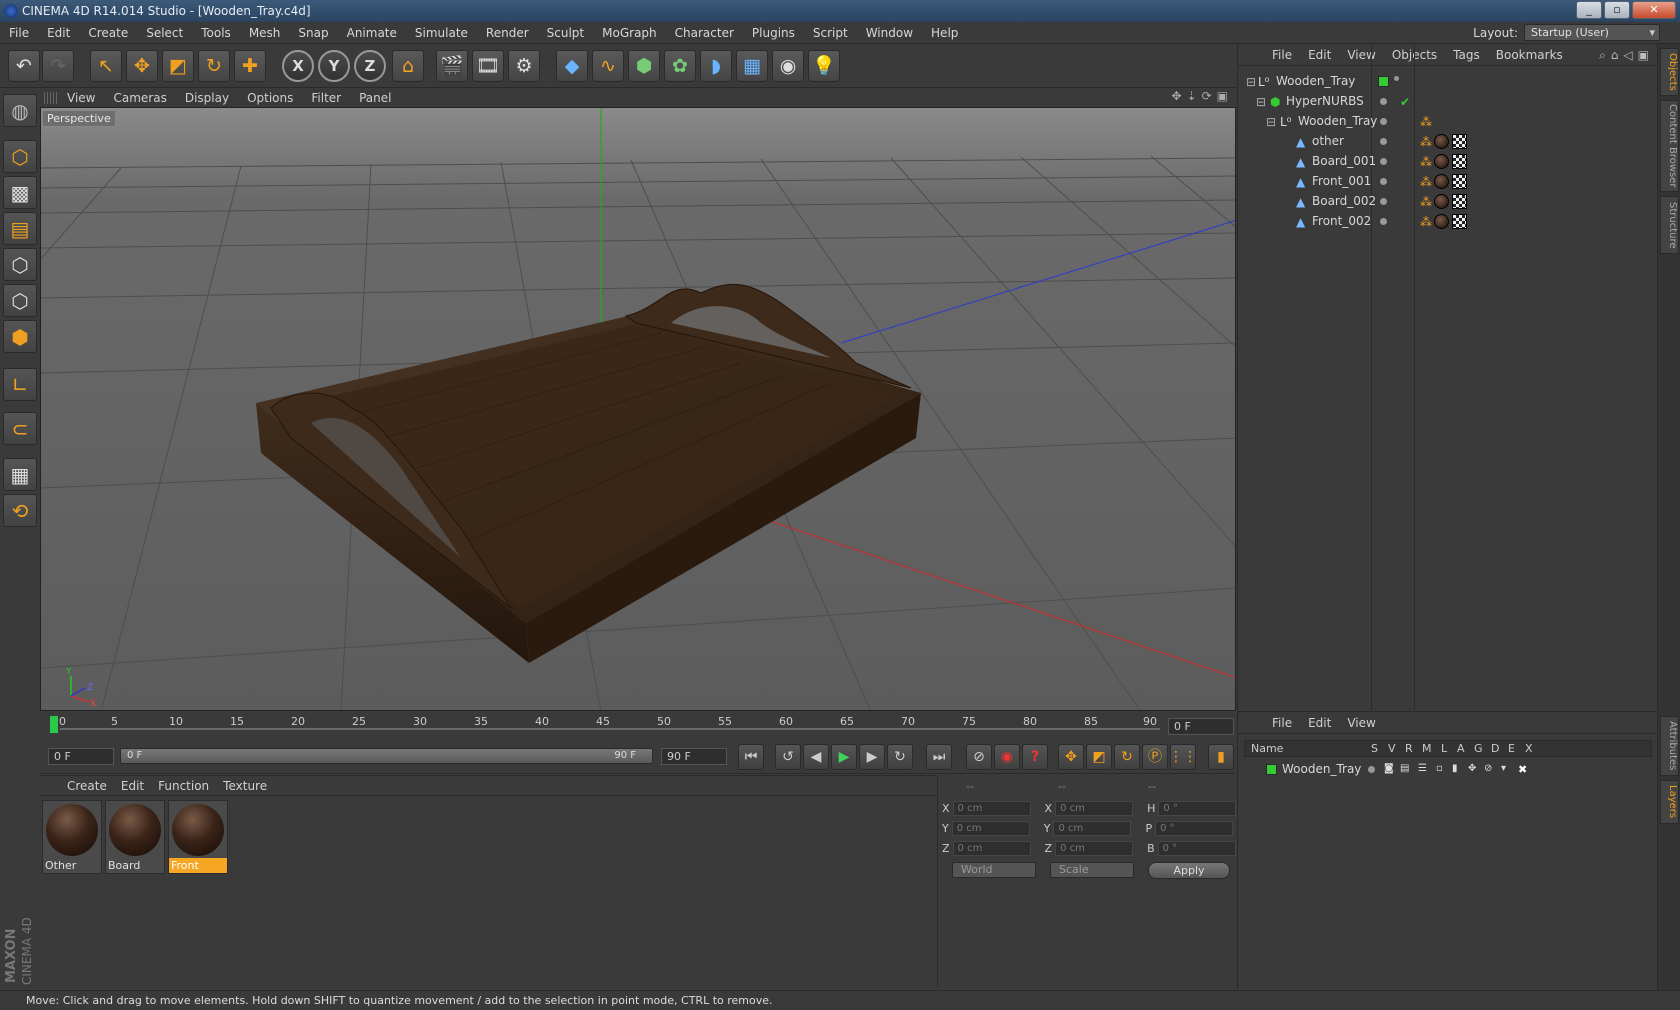 Image resolution: width=1680 pixels, height=1010 pixels. What do you see at coordinates (20, 474) in the screenshot?
I see `workplane-lock-icon: ▦` at bounding box center [20, 474].